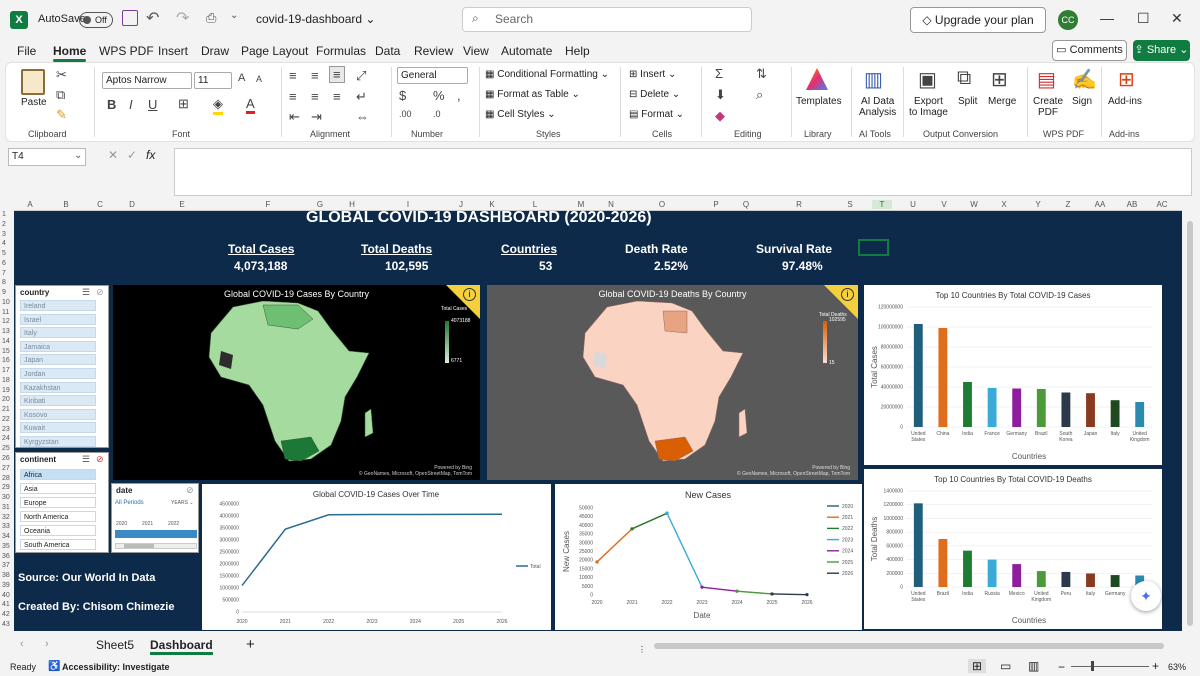 This screenshot has width=1200, height=676. Describe the element at coordinates (387, 51) in the screenshot. I see `menu-data: Data` at that location.